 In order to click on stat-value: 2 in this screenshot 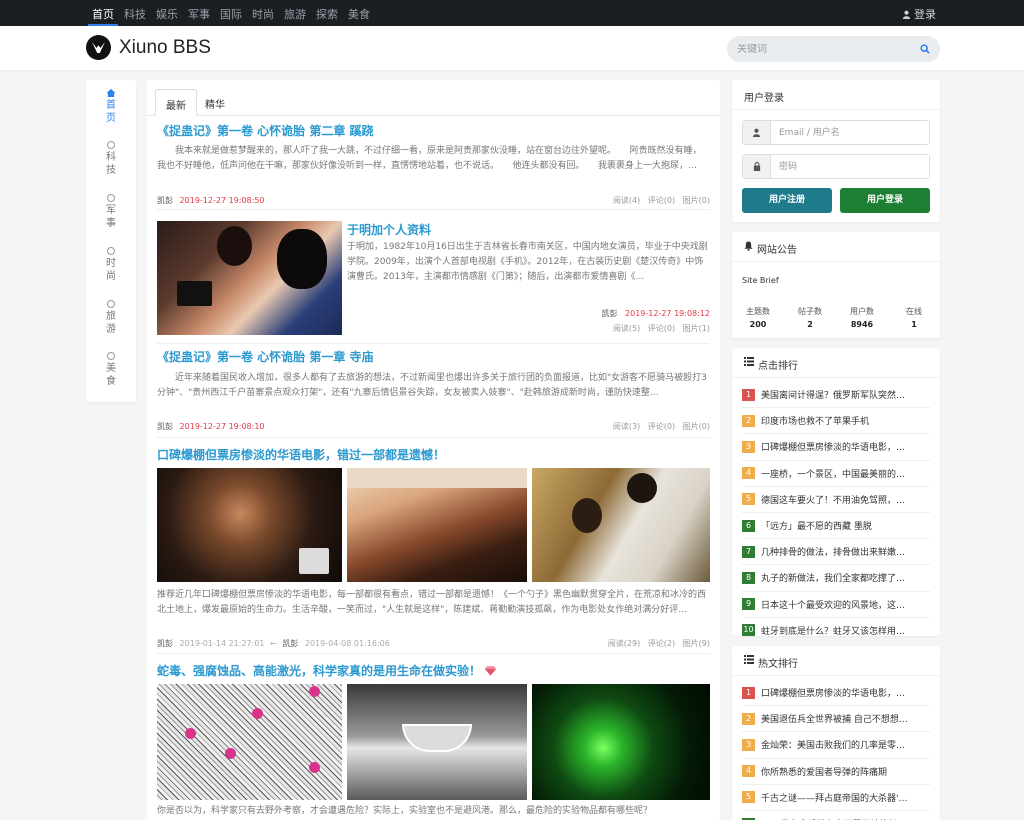, I will do `click(810, 324)`.